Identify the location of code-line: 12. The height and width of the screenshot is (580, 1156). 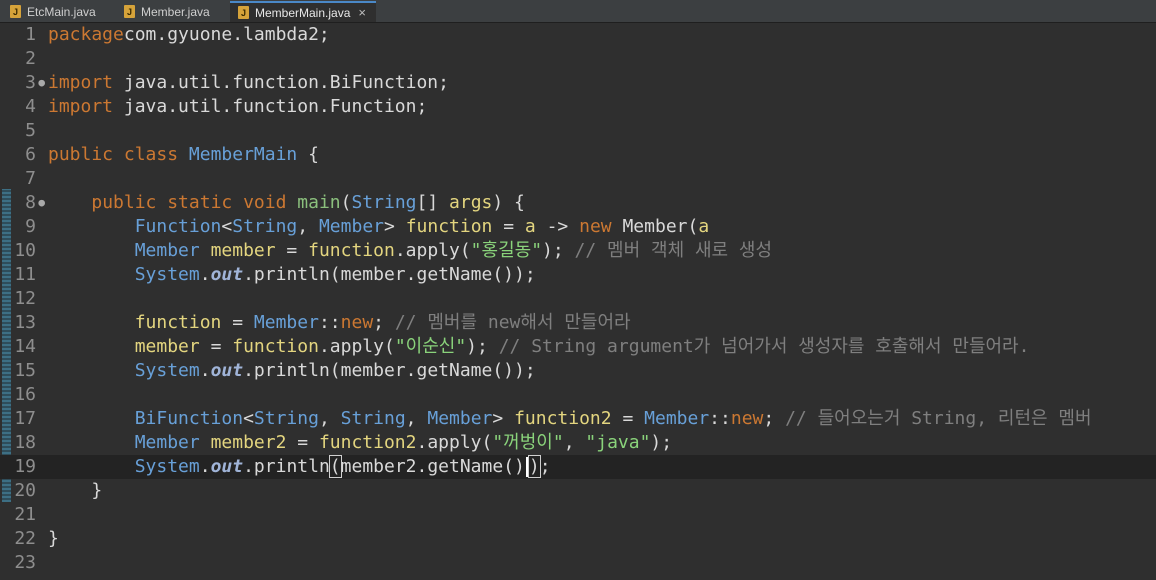
(578, 299).